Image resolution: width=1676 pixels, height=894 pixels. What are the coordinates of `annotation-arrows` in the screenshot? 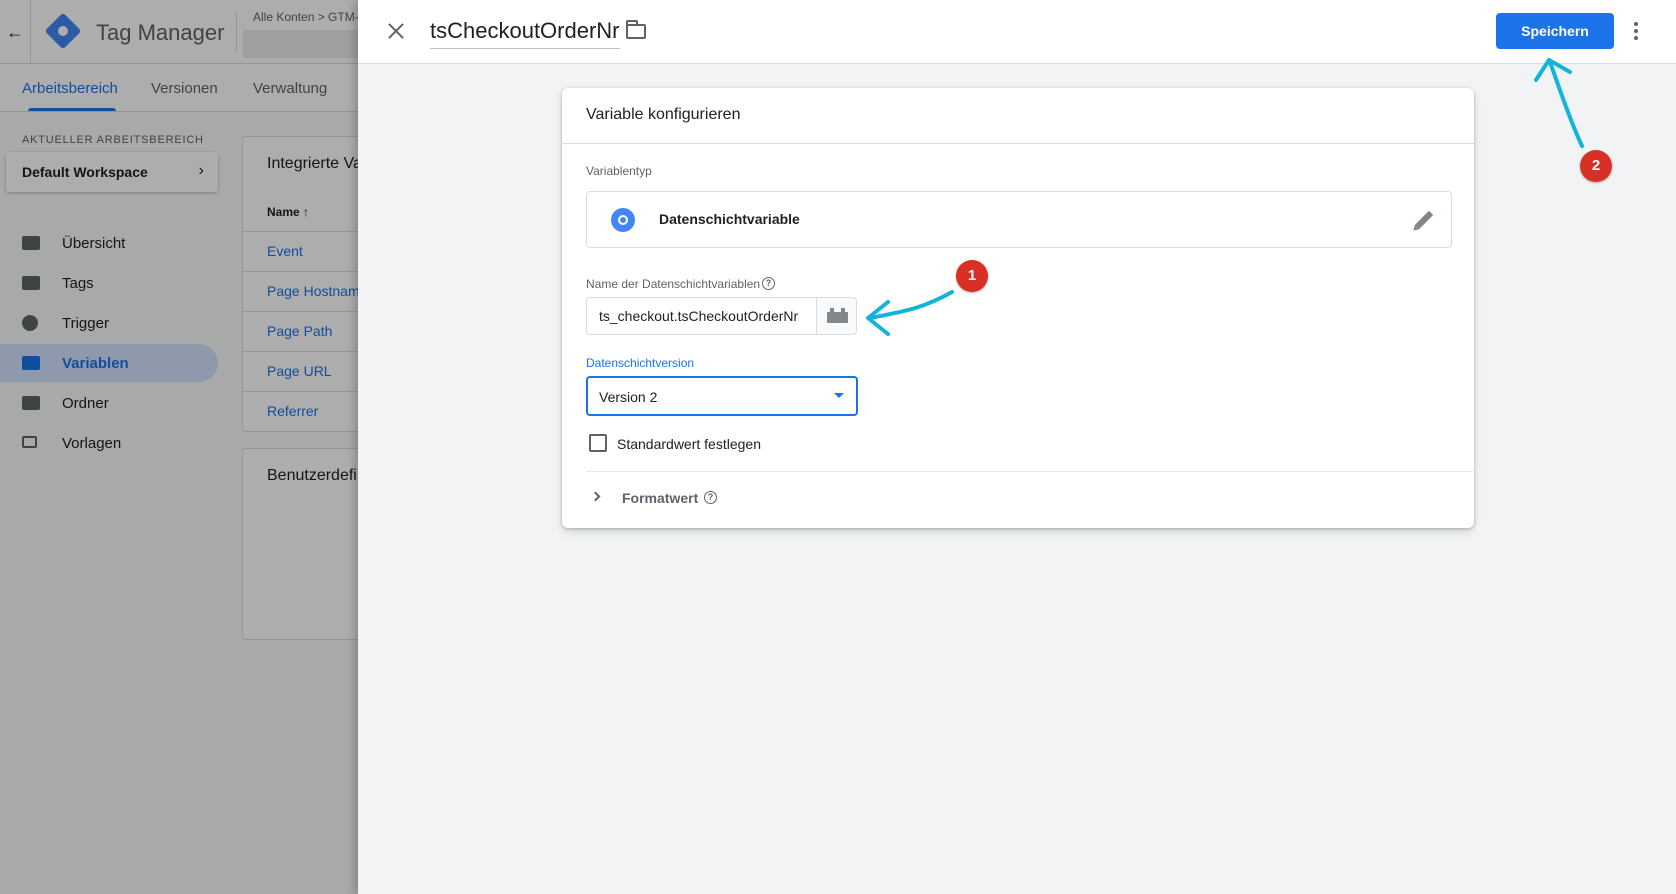 It's located at (1225, 197).